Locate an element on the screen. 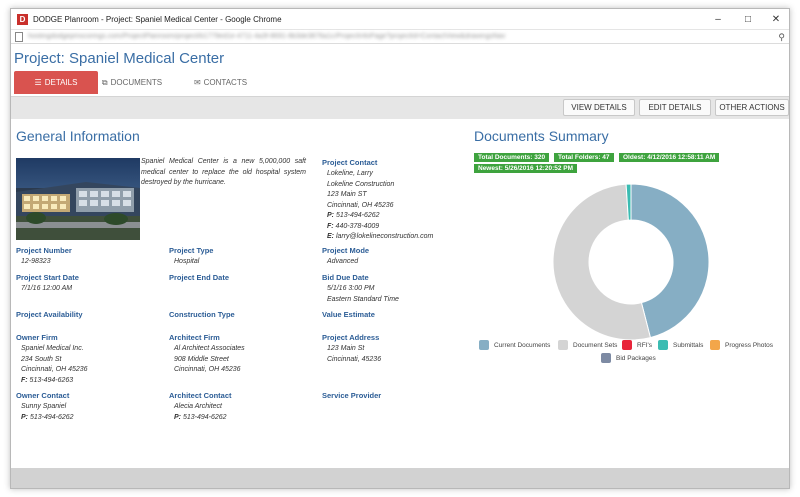  contact-fax: F: 440-378-4009 is located at coordinates (353, 226).